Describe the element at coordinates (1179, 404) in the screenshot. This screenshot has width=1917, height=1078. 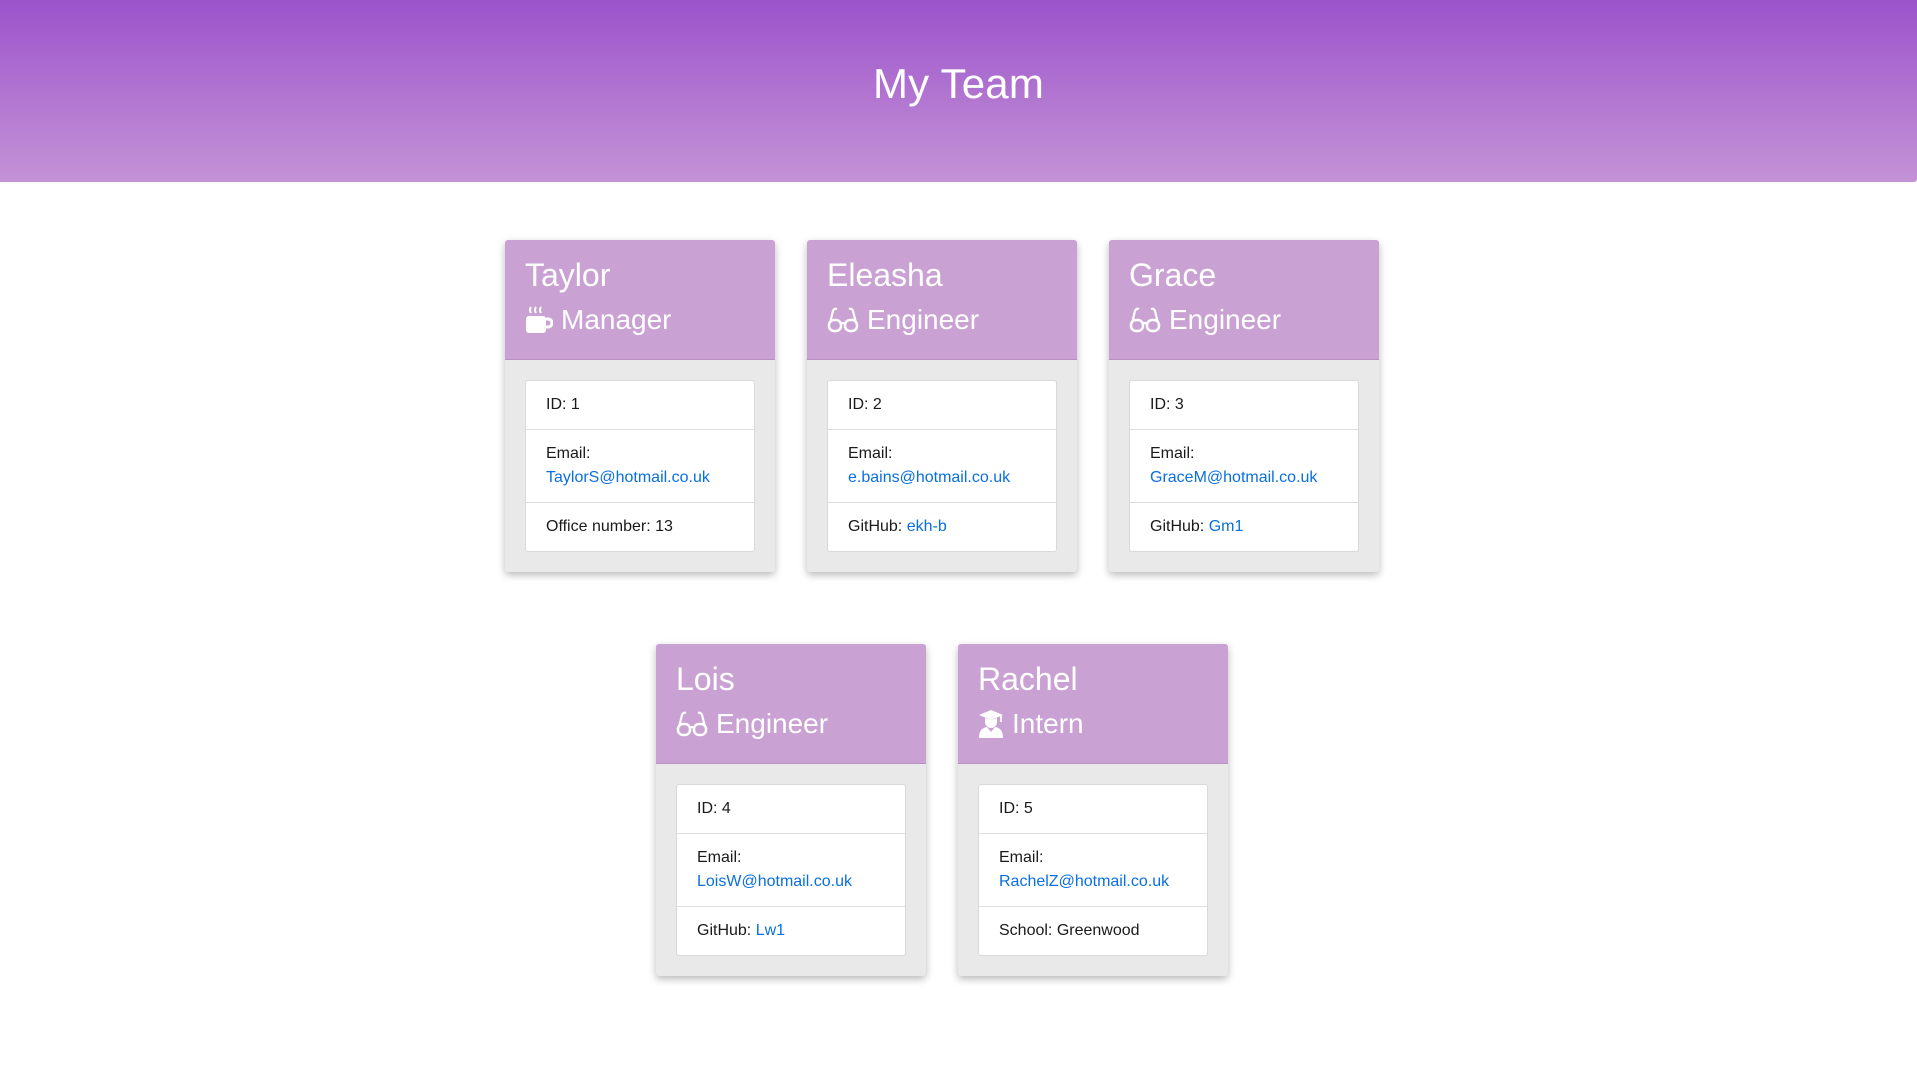
I see `id-value: 3` at that location.